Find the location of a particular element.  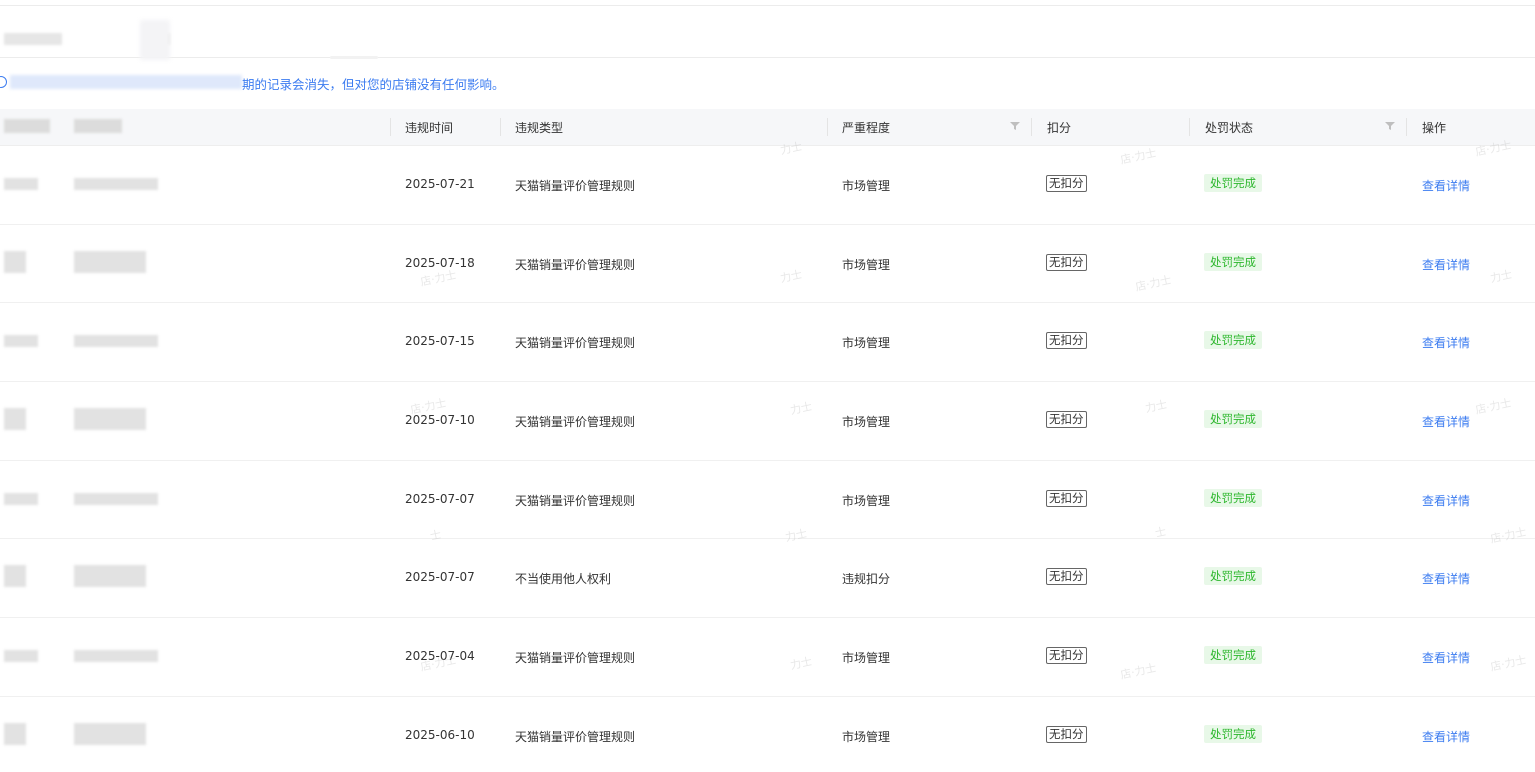

header-time: 违规时间 is located at coordinates (429, 128).